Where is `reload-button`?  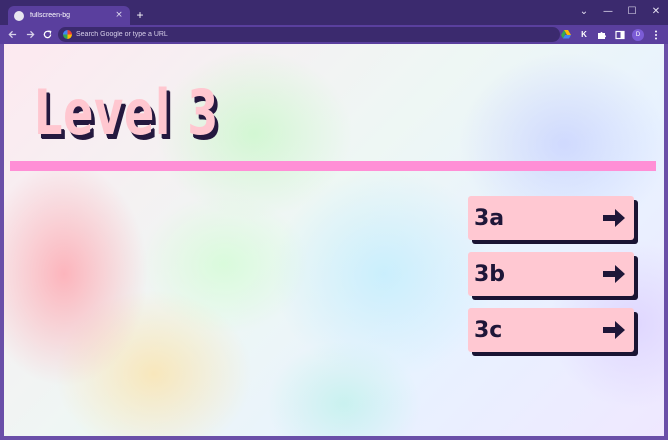 reload-button is located at coordinates (47, 34).